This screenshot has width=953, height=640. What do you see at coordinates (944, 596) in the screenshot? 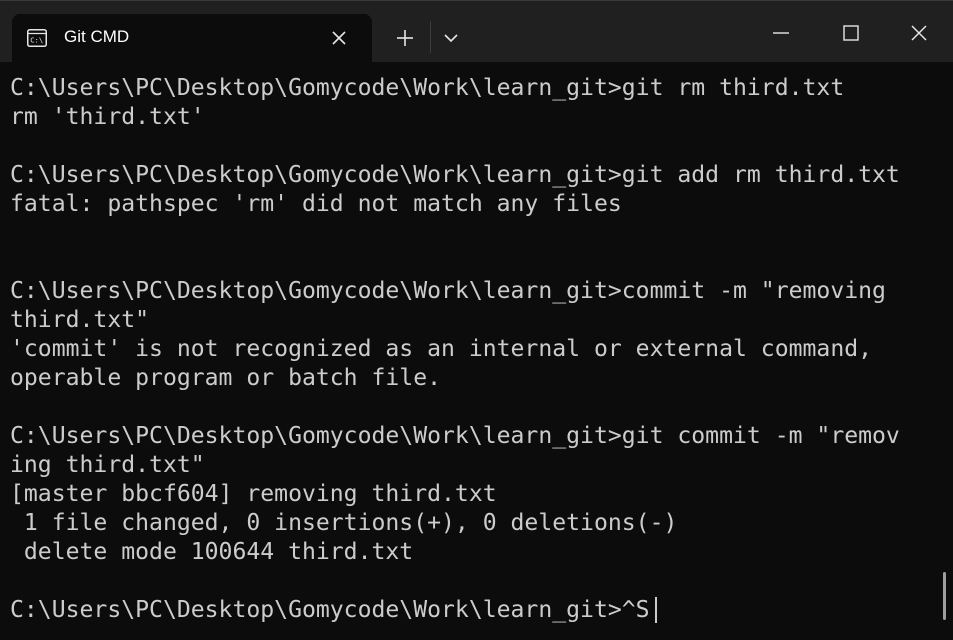
I see `scrollbar-thumb` at bounding box center [944, 596].